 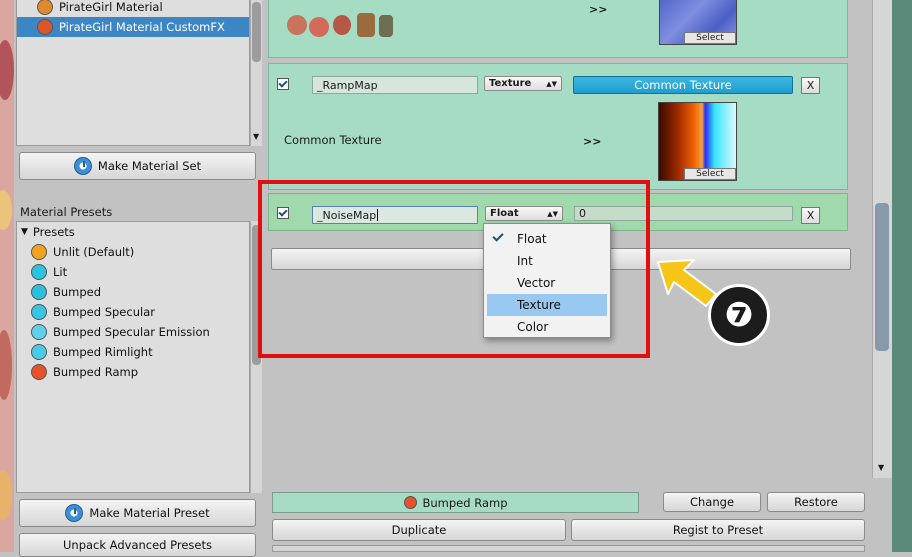 What do you see at coordinates (465, 502) in the screenshot?
I see `current-preset-label: Bumped Ramp` at bounding box center [465, 502].